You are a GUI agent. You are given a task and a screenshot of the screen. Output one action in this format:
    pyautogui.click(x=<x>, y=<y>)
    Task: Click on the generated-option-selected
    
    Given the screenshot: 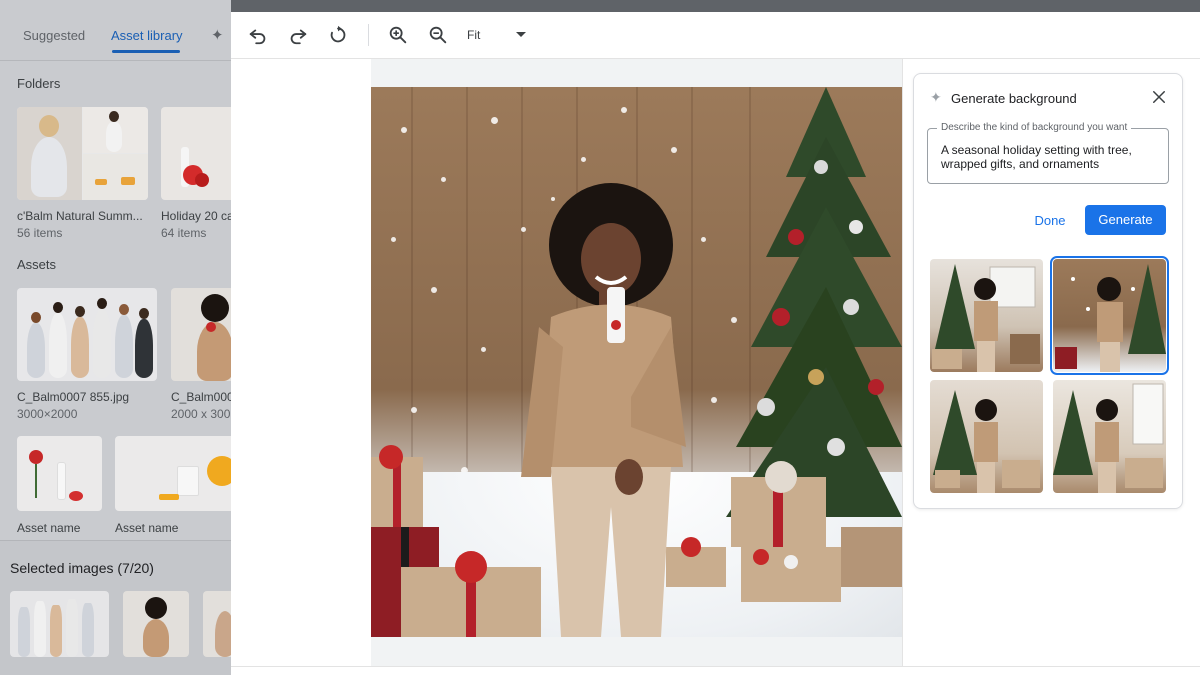 What is the action you would take?
    pyautogui.click(x=1109, y=315)
    